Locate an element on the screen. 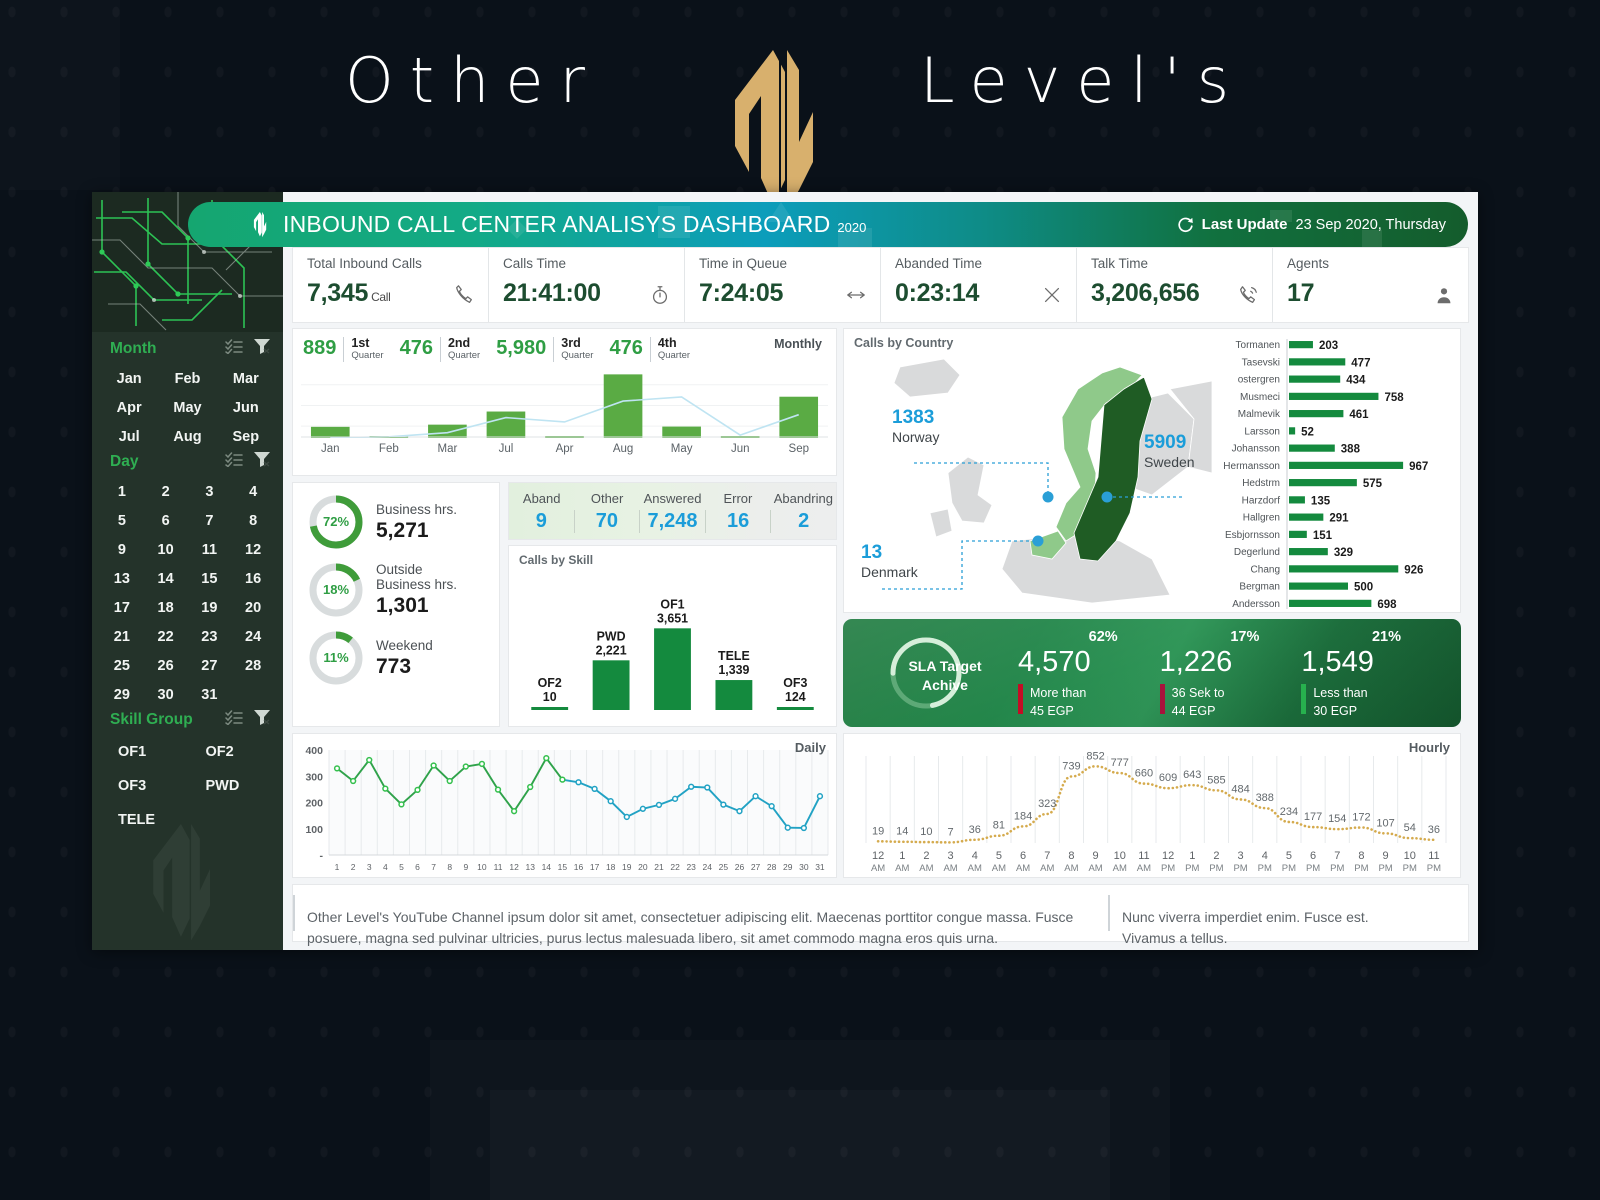  filter-option-apr: Apr is located at coordinates (129, 407).